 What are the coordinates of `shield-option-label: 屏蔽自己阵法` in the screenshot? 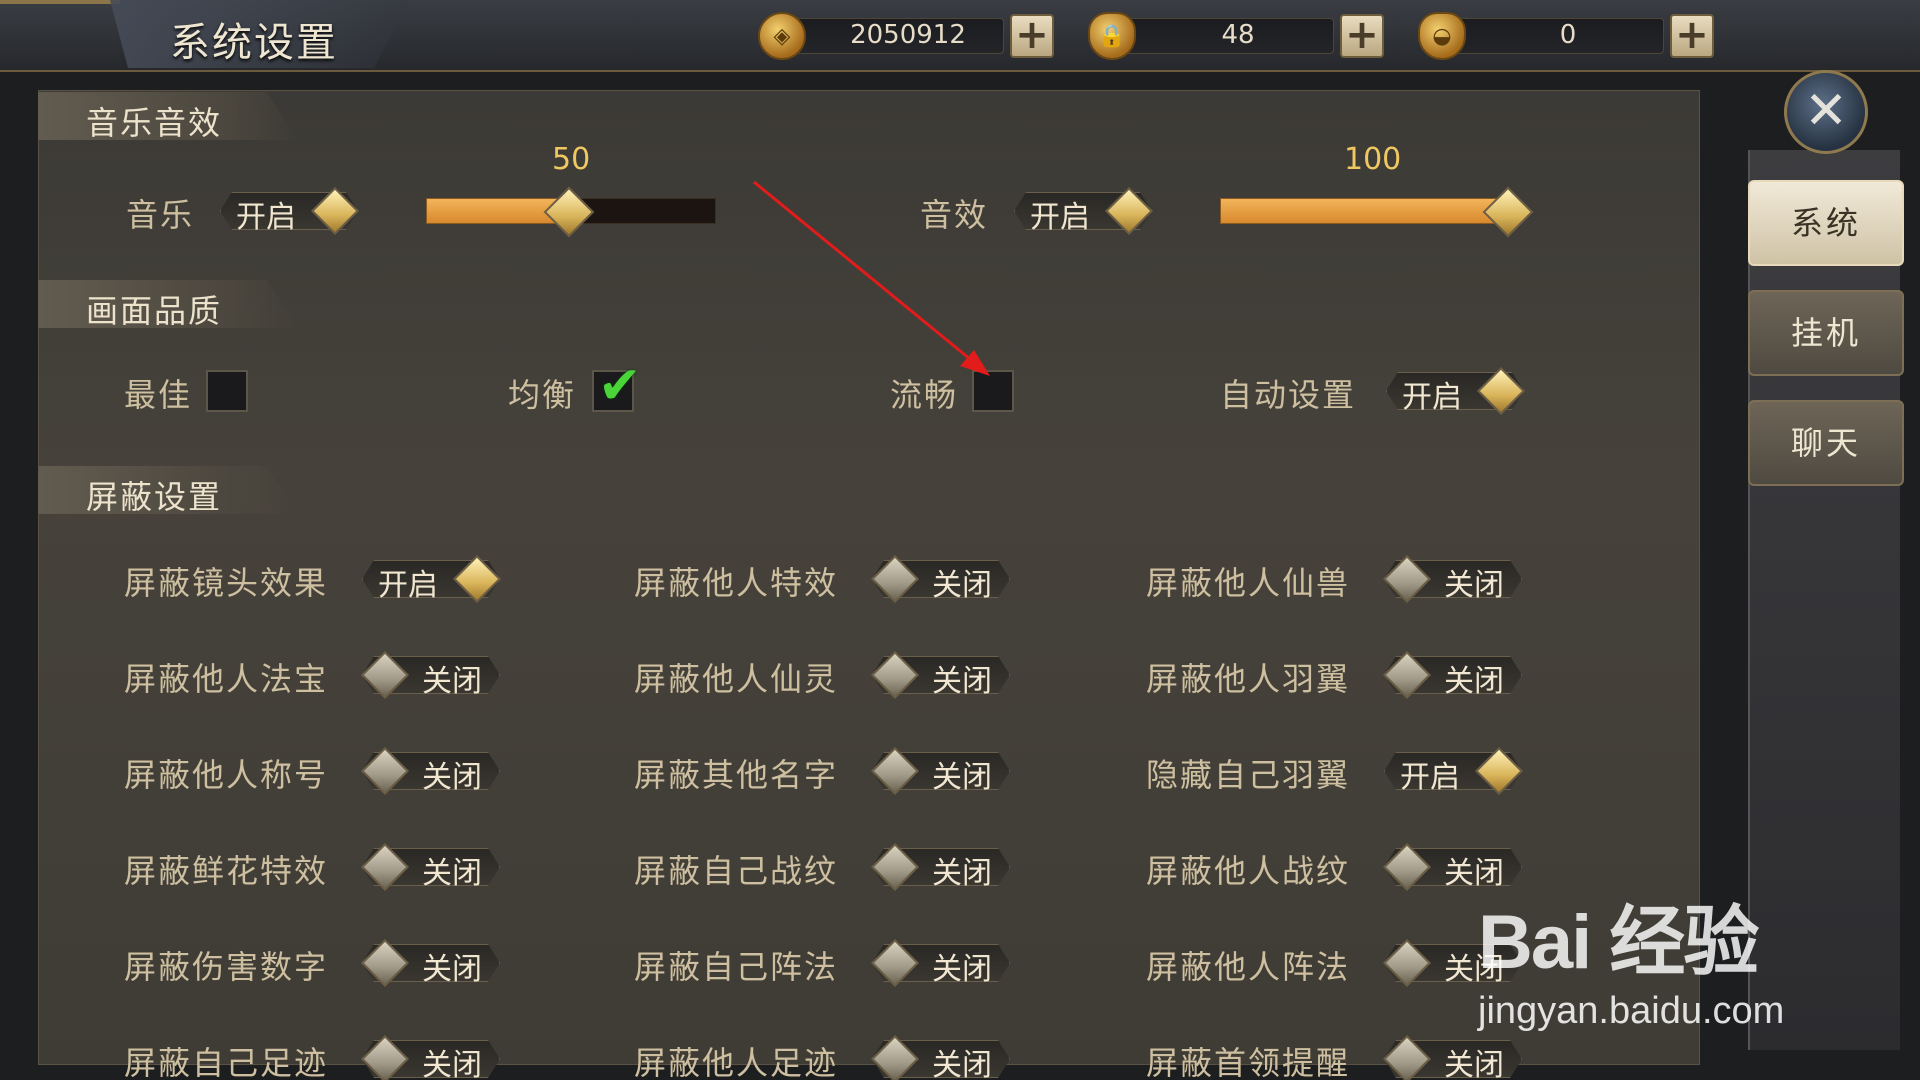 It's located at (736, 967).